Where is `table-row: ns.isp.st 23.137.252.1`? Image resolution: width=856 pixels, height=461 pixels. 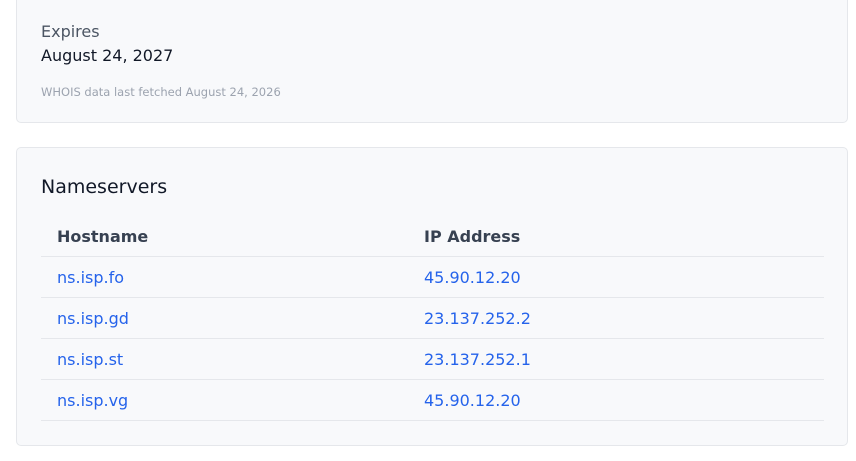
table-row: ns.isp.st 23.137.252.1 is located at coordinates (432, 359).